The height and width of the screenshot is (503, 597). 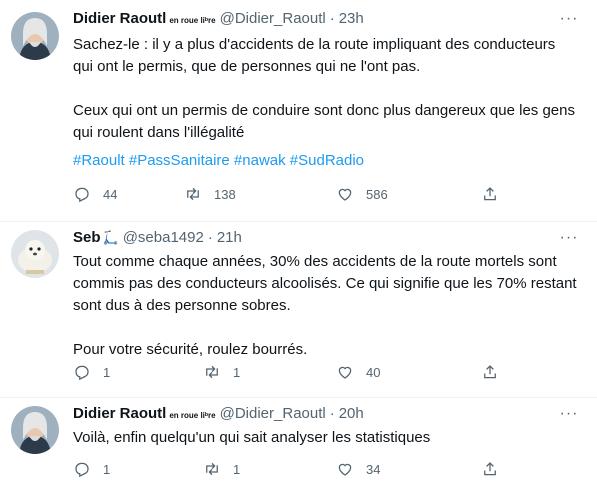 What do you see at coordinates (163, 237) in the screenshot?
I see `user-handle: @seba1492` at bounding box center [163, 237].